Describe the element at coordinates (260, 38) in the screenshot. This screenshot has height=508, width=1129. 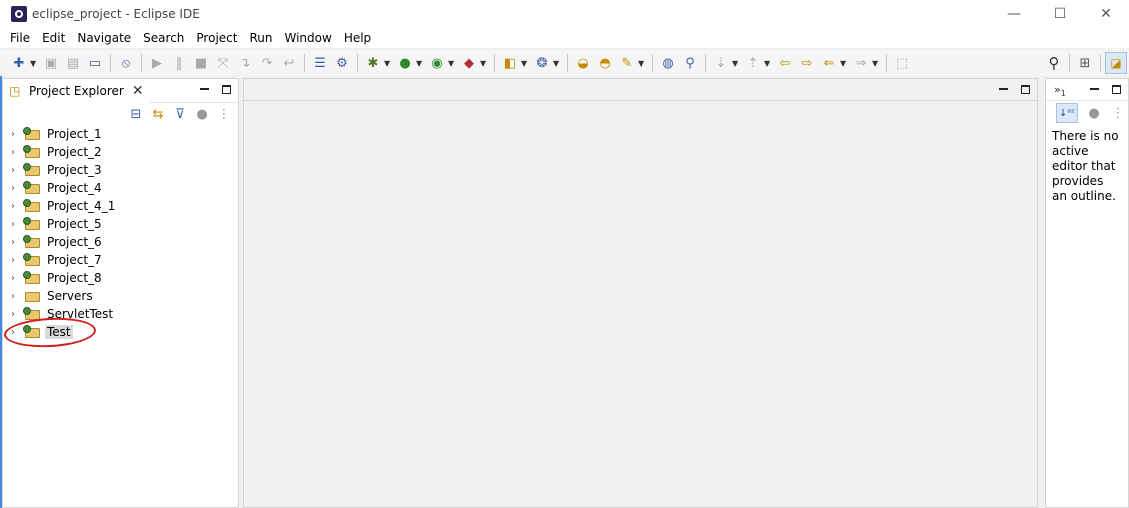
I see `menu-run: Run` at that location.